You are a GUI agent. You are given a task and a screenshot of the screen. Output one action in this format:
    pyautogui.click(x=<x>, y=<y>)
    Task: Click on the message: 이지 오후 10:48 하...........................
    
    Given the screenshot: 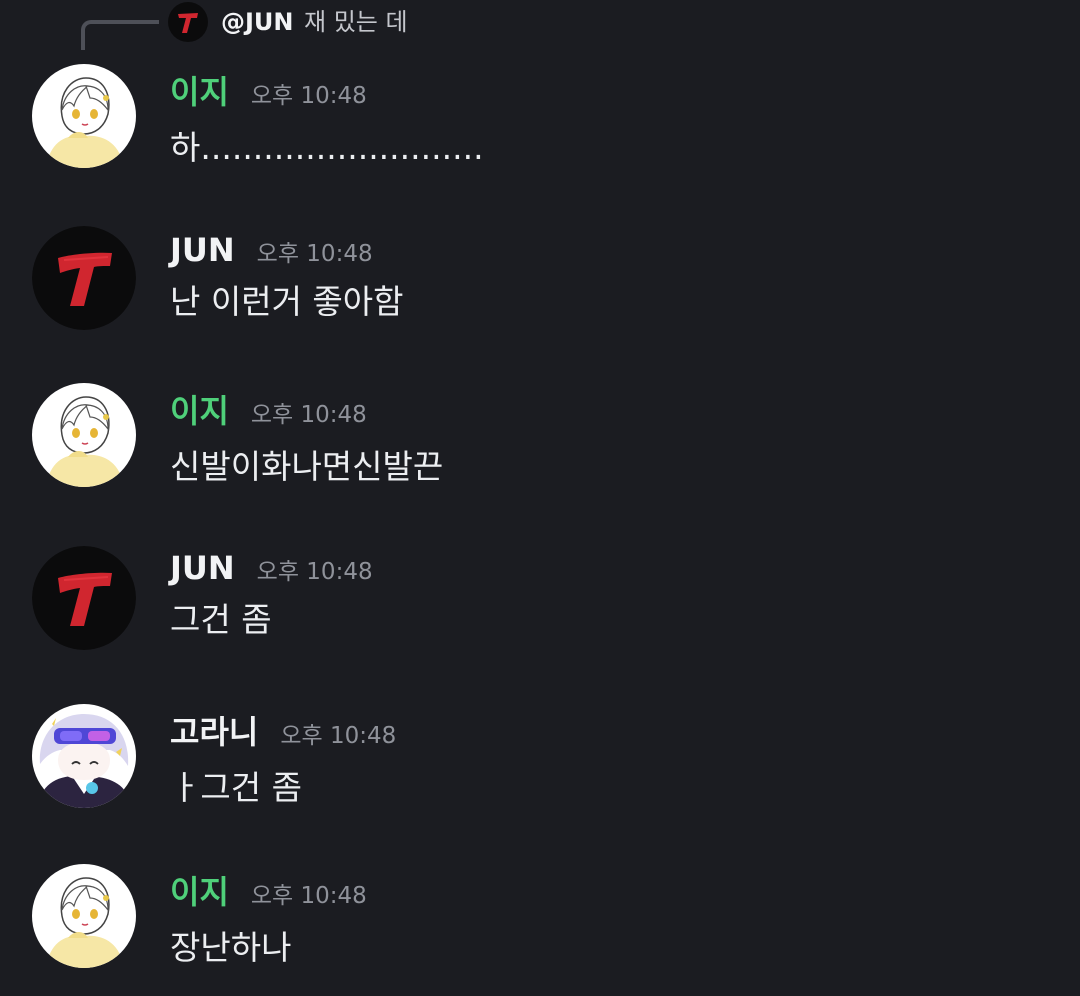 What is the action you would take?
    pyautogui.click(x=540, y=122)
    